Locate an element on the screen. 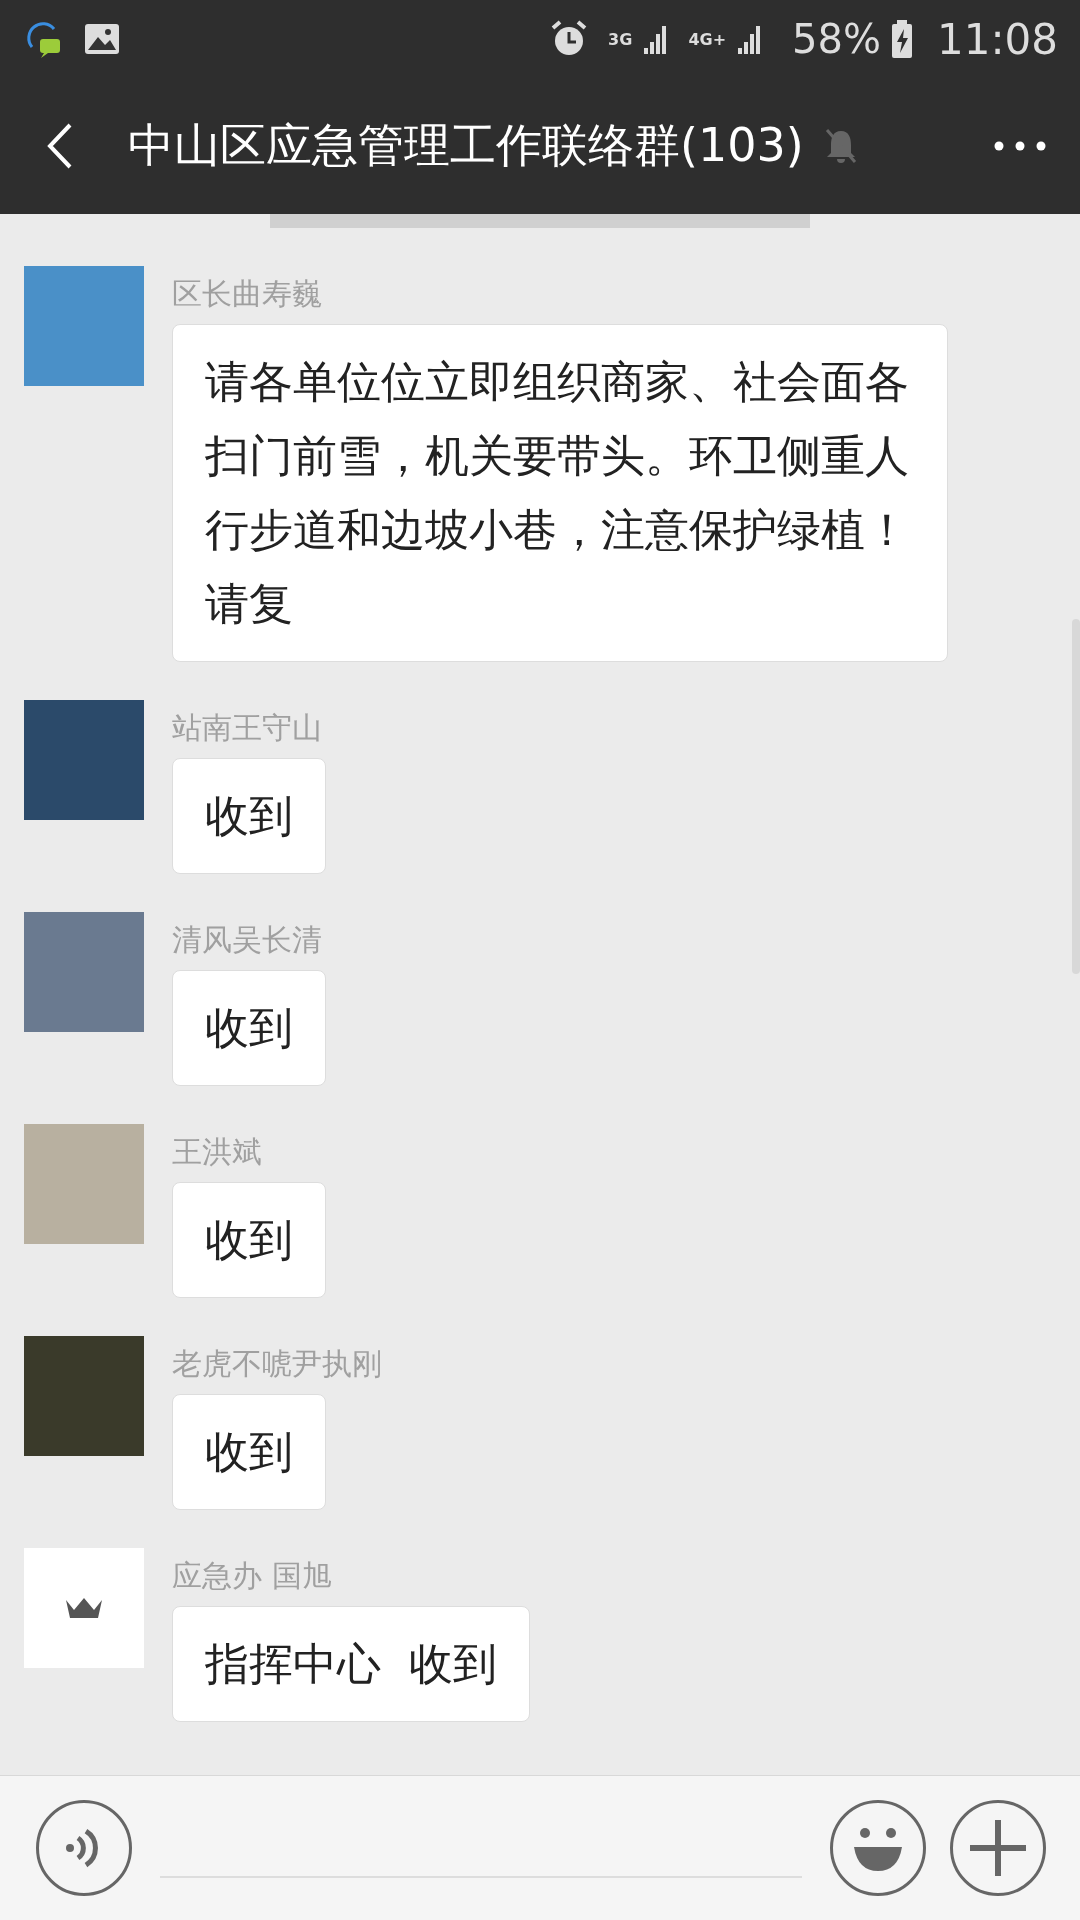  message-bubble: 请各单位位立即组织商家、社会面各扫门前雪，机关要带头。环卫侧重人行步道和边坡小巷，注意保护绿植！请复 is located at coordinates (560, 493).